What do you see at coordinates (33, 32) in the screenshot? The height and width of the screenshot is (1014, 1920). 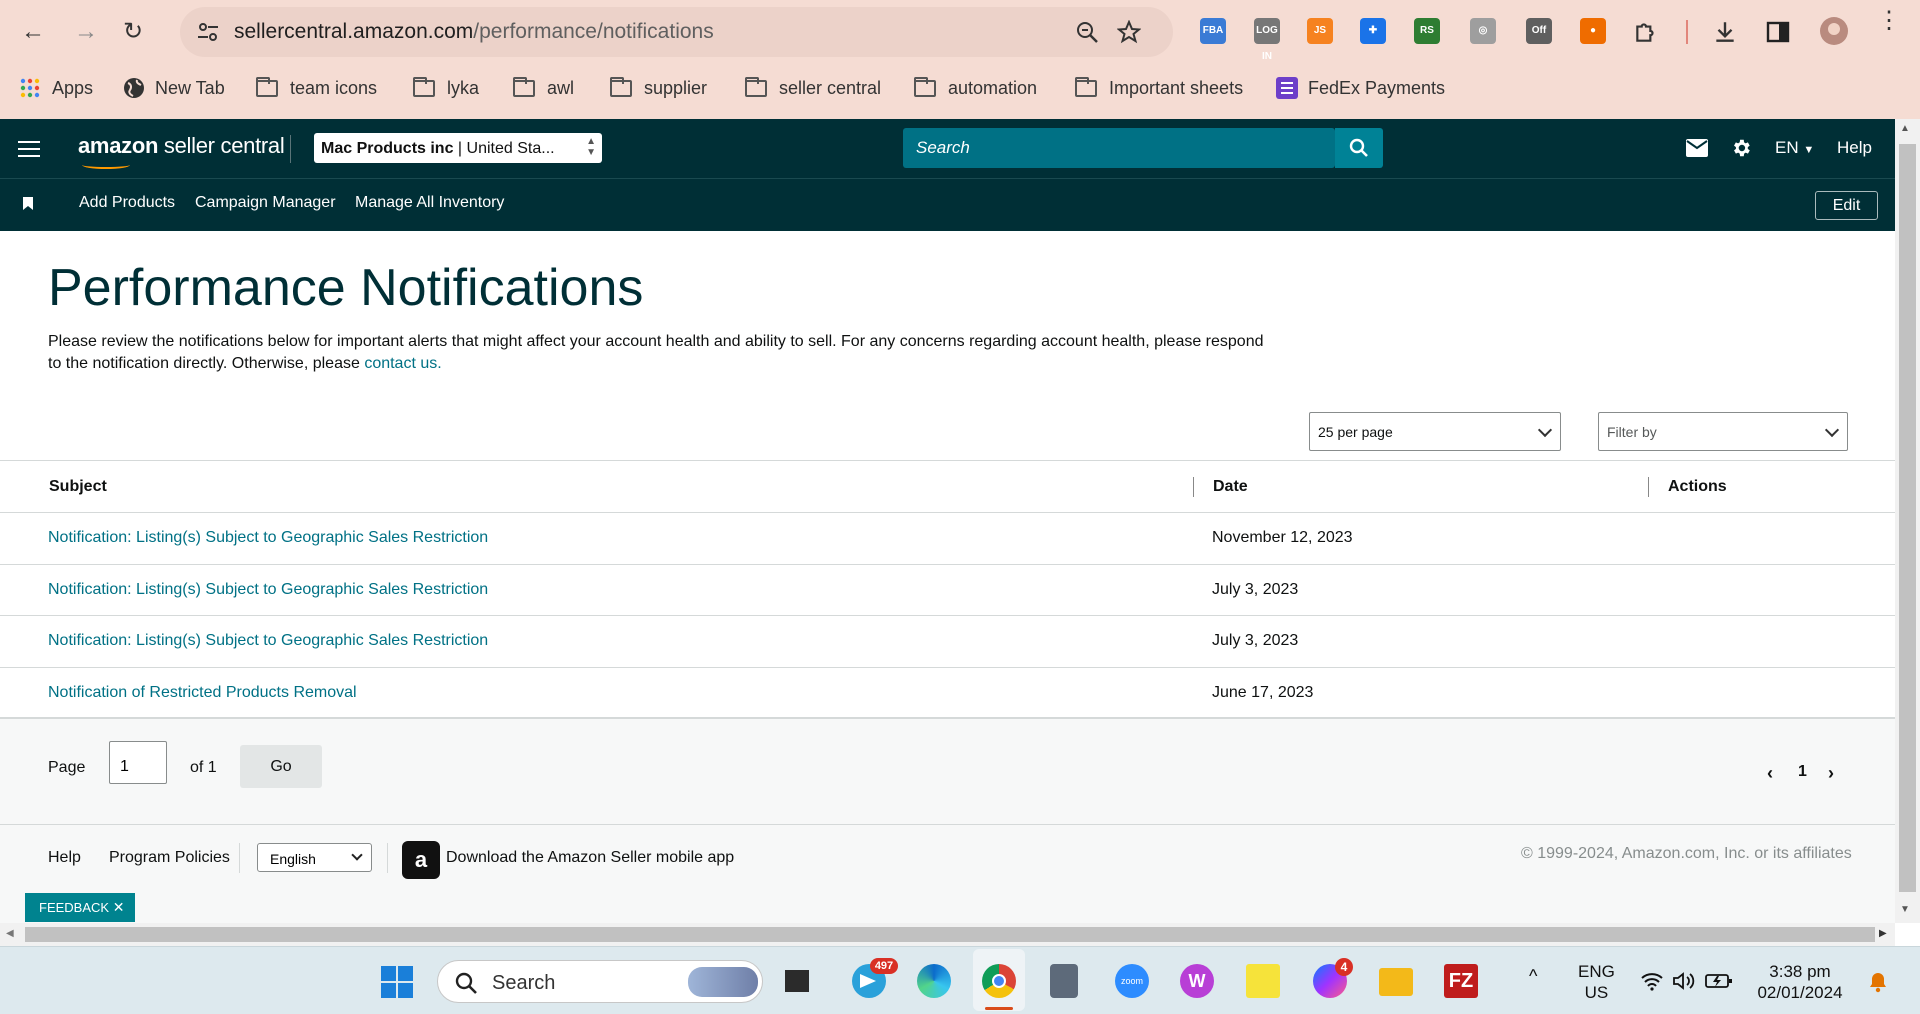 I see `back-arrow-icon: ←` at bounding box center [33, 32].